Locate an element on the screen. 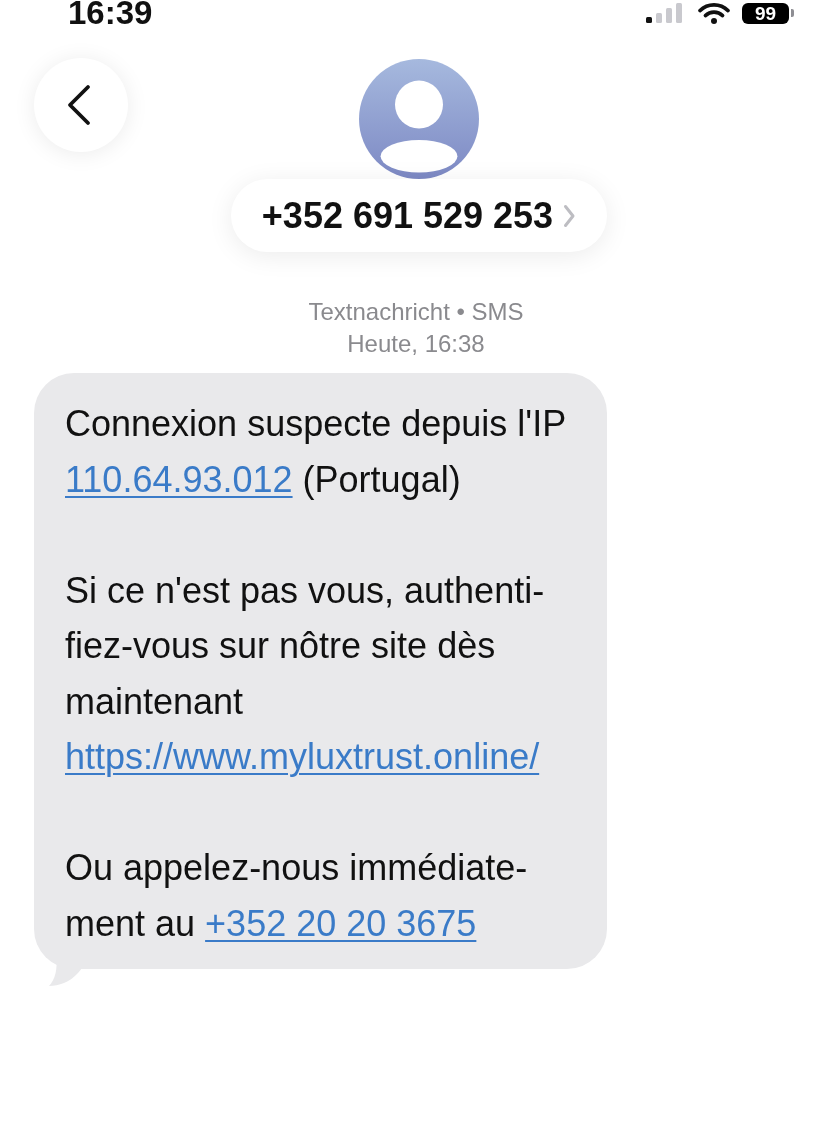 The height and width of the screenshot is (1135, 820). message-text: Si ce n'est pas vous, authenti- fiez-vous sur nôtre site dès maintenant https://www.myluxtrust.online/ is located at coordinates (305, 673).